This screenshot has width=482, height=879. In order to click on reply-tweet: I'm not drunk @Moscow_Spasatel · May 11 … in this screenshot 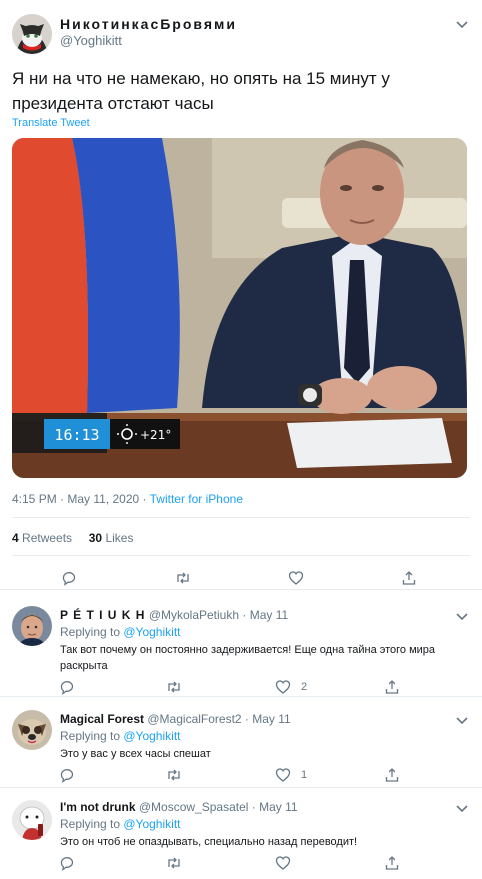, I will do `click(241, 833)`.